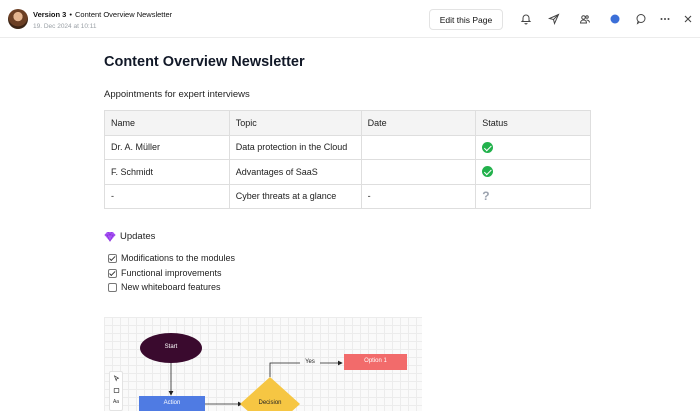 This screenshot has width=700, height=411. Describe the element at coordinates (49, 14) in the screenshot. I see `version-label: Version 3` at that location.